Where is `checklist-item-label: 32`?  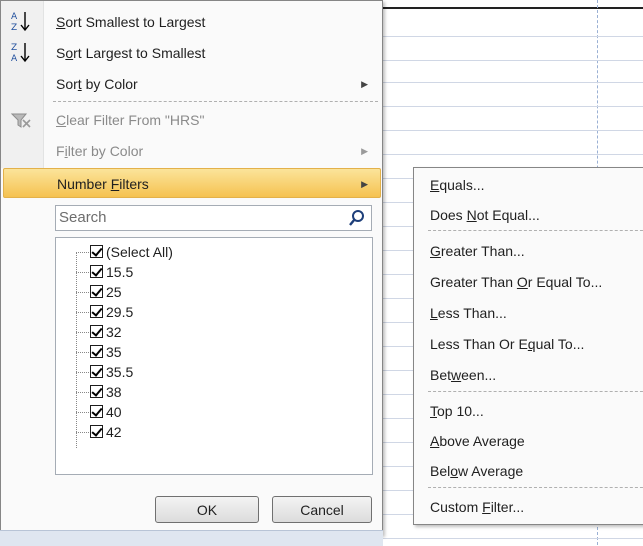
checklist-item-label: 32 is located at coordinates (114, 332).